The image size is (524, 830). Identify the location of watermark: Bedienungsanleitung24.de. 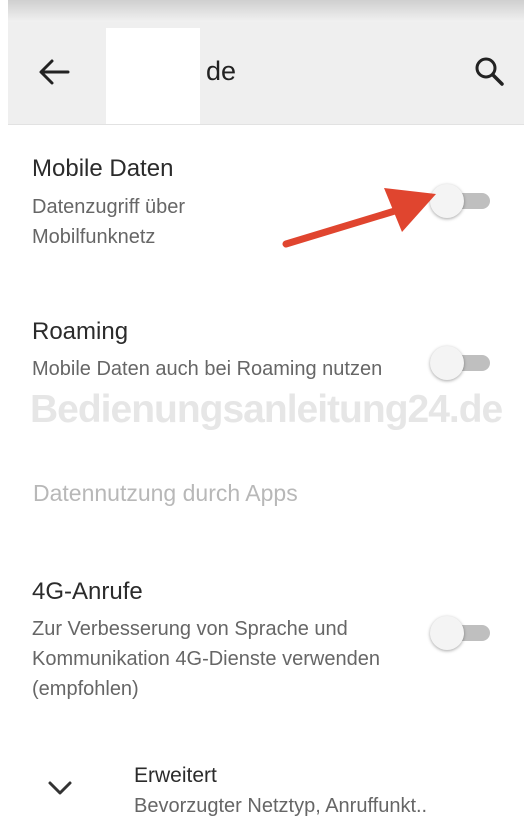
(266, 409).